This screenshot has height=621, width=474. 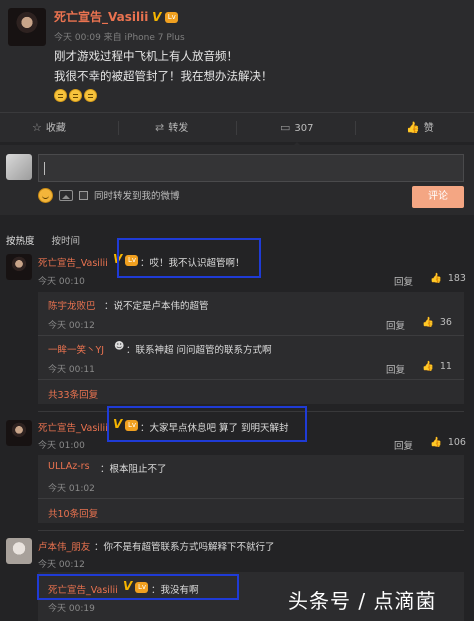 What do you see at coordinates (156, 306) in the screenshot?
I see `reply-text: ：说不定是卢本伟的超管` at bounding box center [156, 306].